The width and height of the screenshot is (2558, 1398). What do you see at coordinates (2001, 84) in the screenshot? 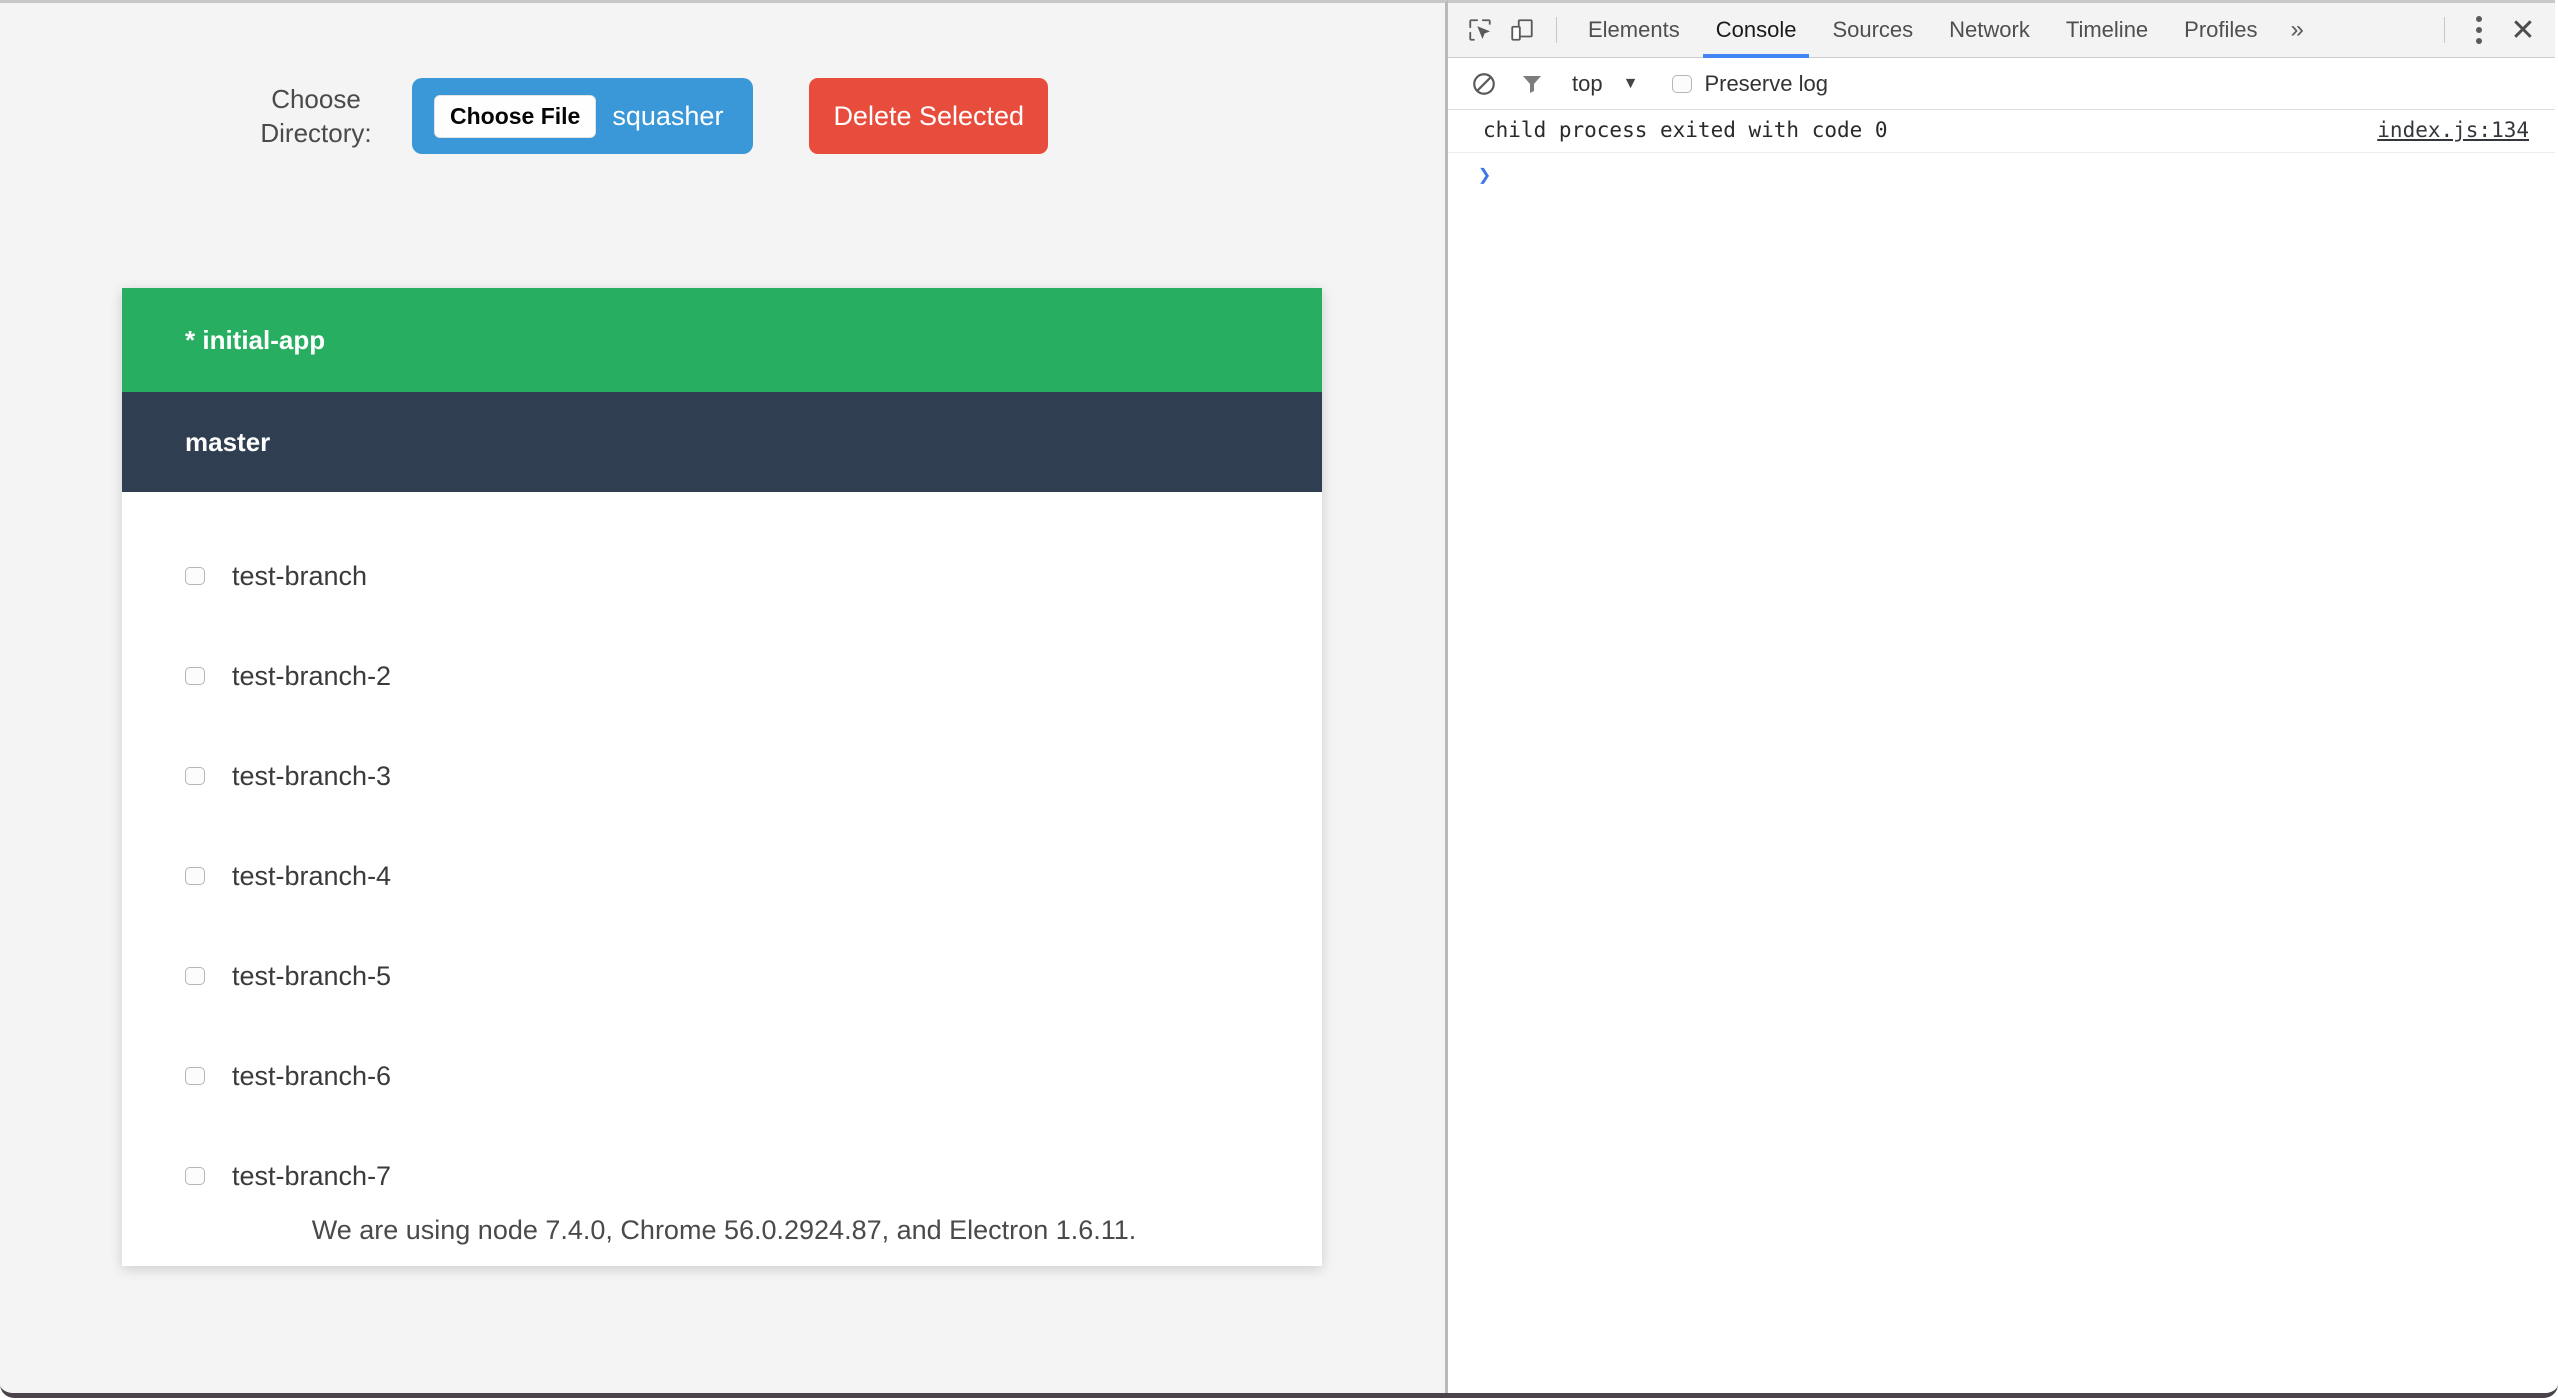
I see `console-toolbar: top ▼ Preserve log` at bounding box center [2001, 84].